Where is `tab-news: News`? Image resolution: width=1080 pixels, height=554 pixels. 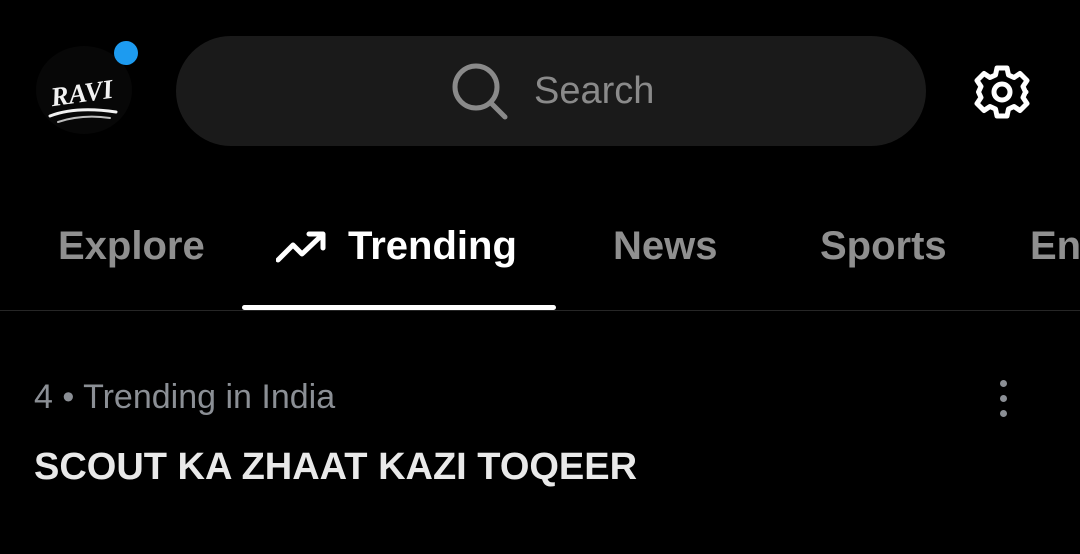 tab-news: News is located at coordinates (665, 246).